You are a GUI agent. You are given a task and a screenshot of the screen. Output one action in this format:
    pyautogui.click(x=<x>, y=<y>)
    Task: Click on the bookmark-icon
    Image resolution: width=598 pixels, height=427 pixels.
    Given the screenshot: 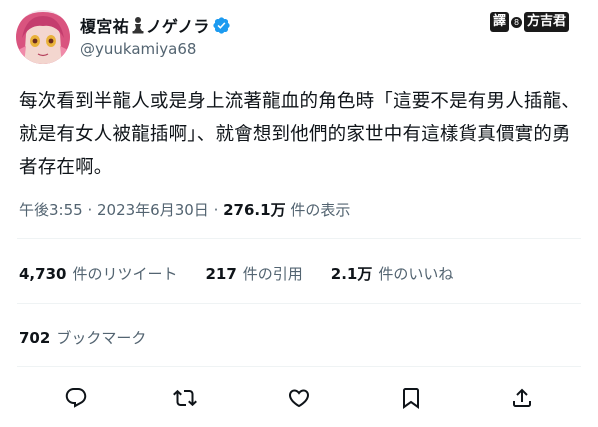 What is the action you would take?
    pyautogui.click(x=411, y=398)
    